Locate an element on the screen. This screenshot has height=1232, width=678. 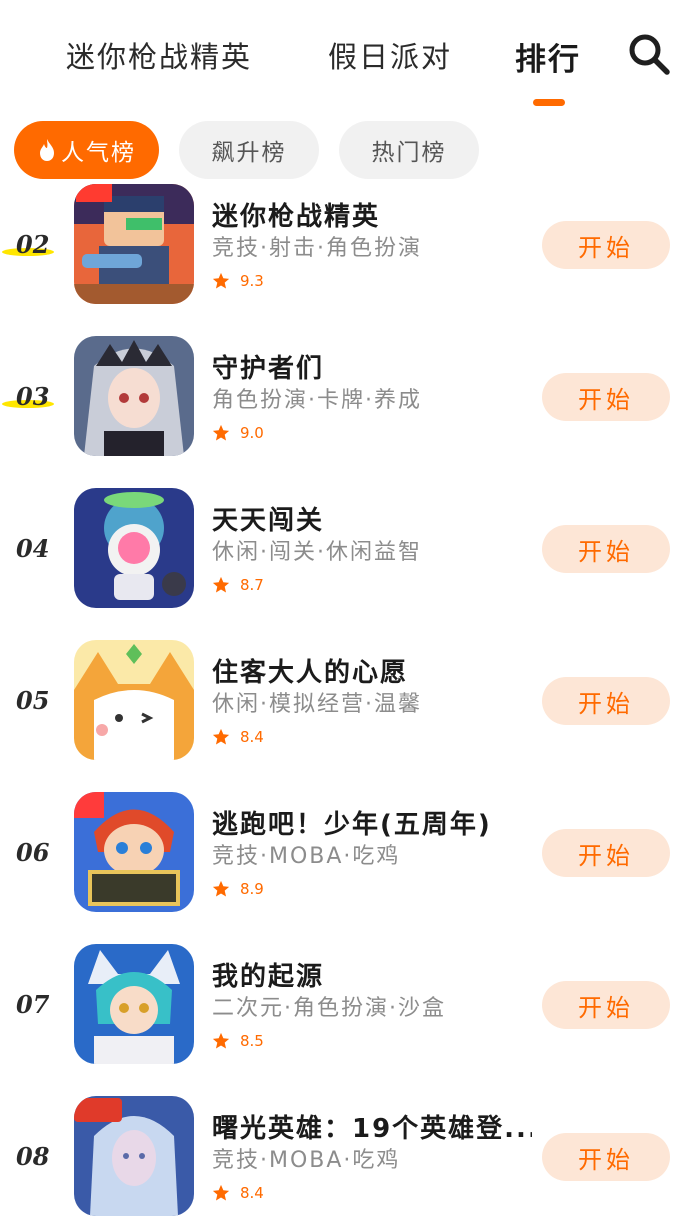
rating-score: 8.7 is located at coordinates (252, 585).